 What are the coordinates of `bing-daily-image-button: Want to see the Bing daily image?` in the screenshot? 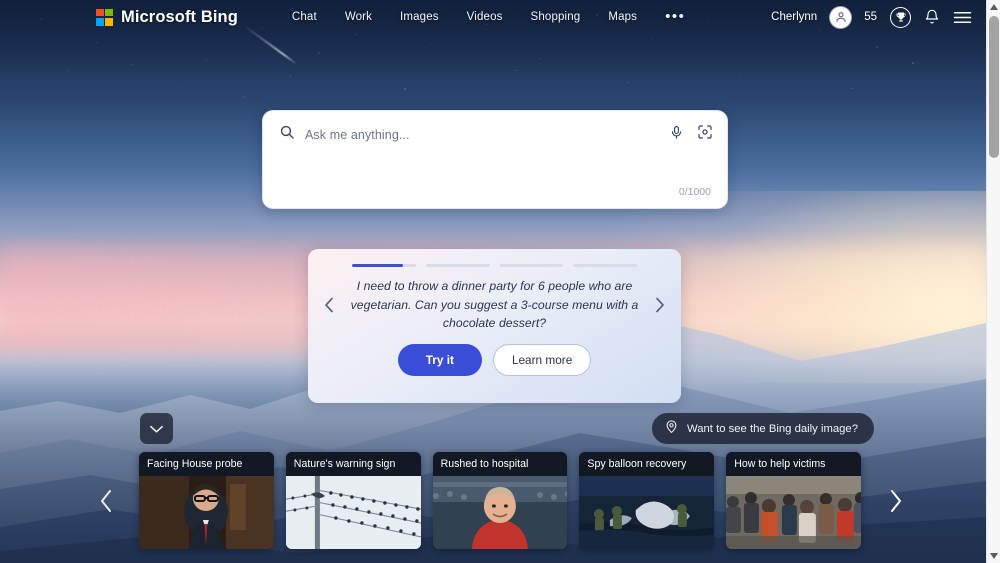 It's located at (762, 428).